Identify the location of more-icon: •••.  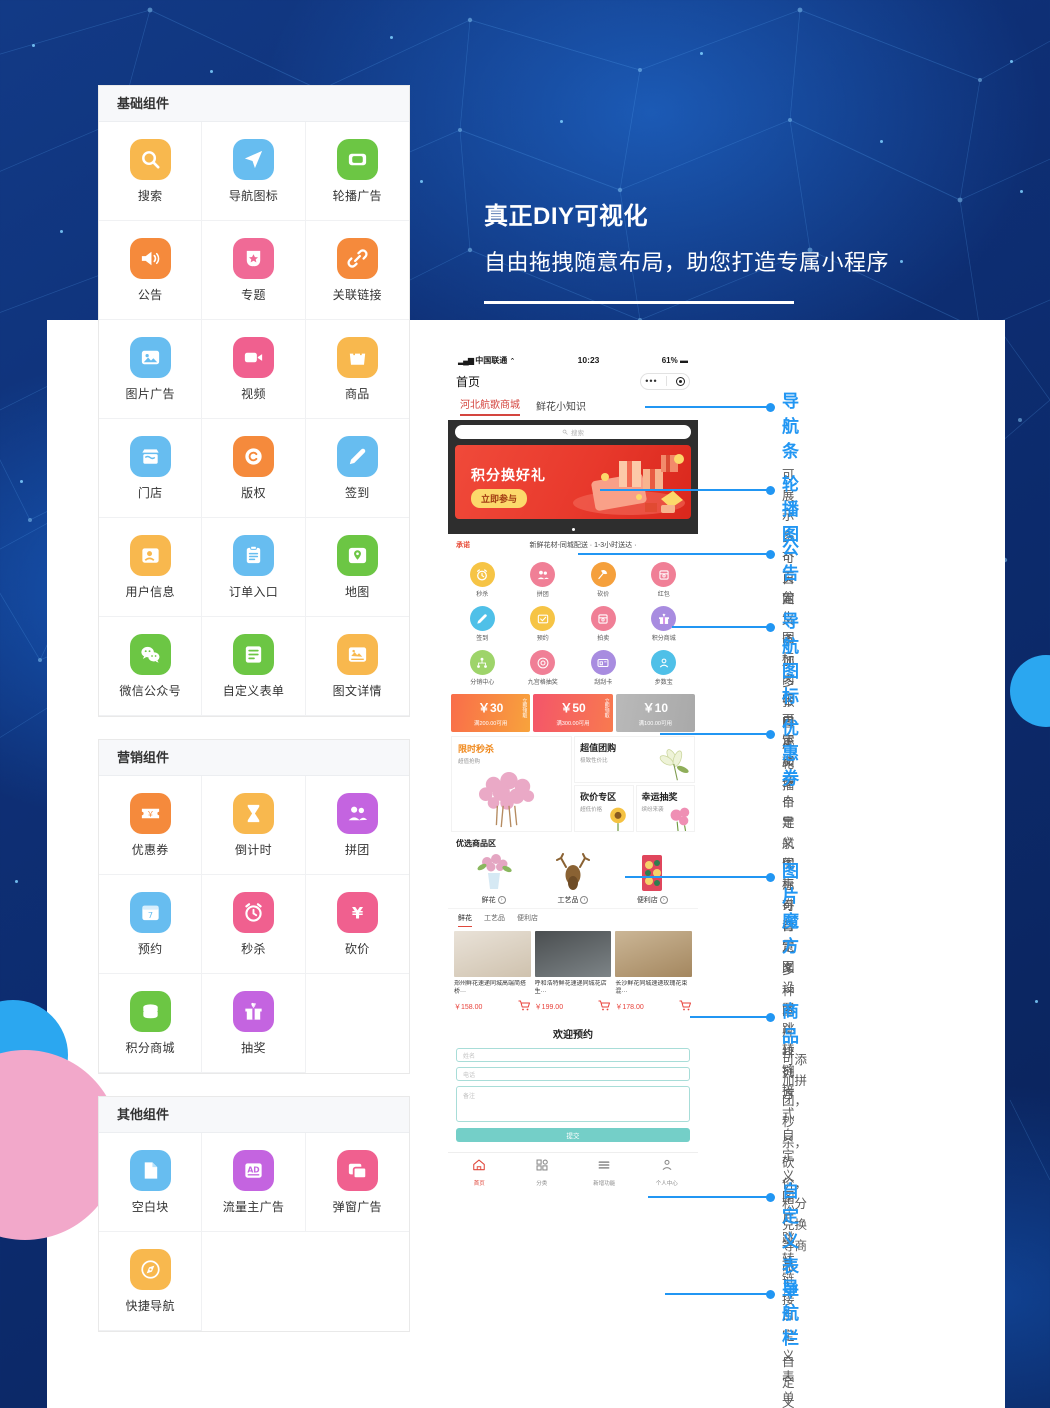
(651, 381).